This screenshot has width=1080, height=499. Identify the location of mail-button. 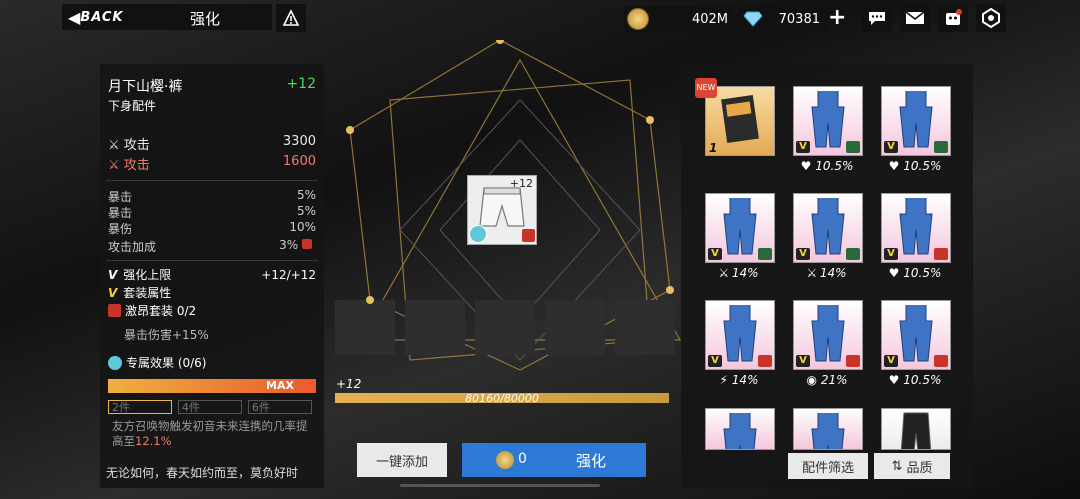
(915, 18).